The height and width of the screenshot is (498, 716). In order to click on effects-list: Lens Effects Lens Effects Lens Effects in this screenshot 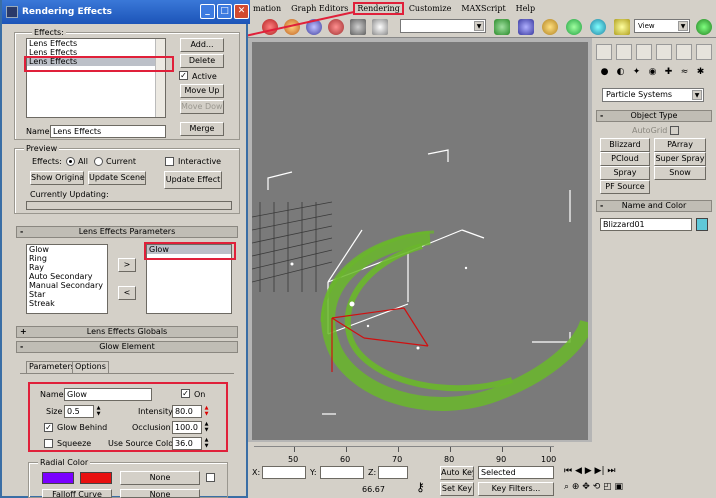, I will do `click(96, 78)`.